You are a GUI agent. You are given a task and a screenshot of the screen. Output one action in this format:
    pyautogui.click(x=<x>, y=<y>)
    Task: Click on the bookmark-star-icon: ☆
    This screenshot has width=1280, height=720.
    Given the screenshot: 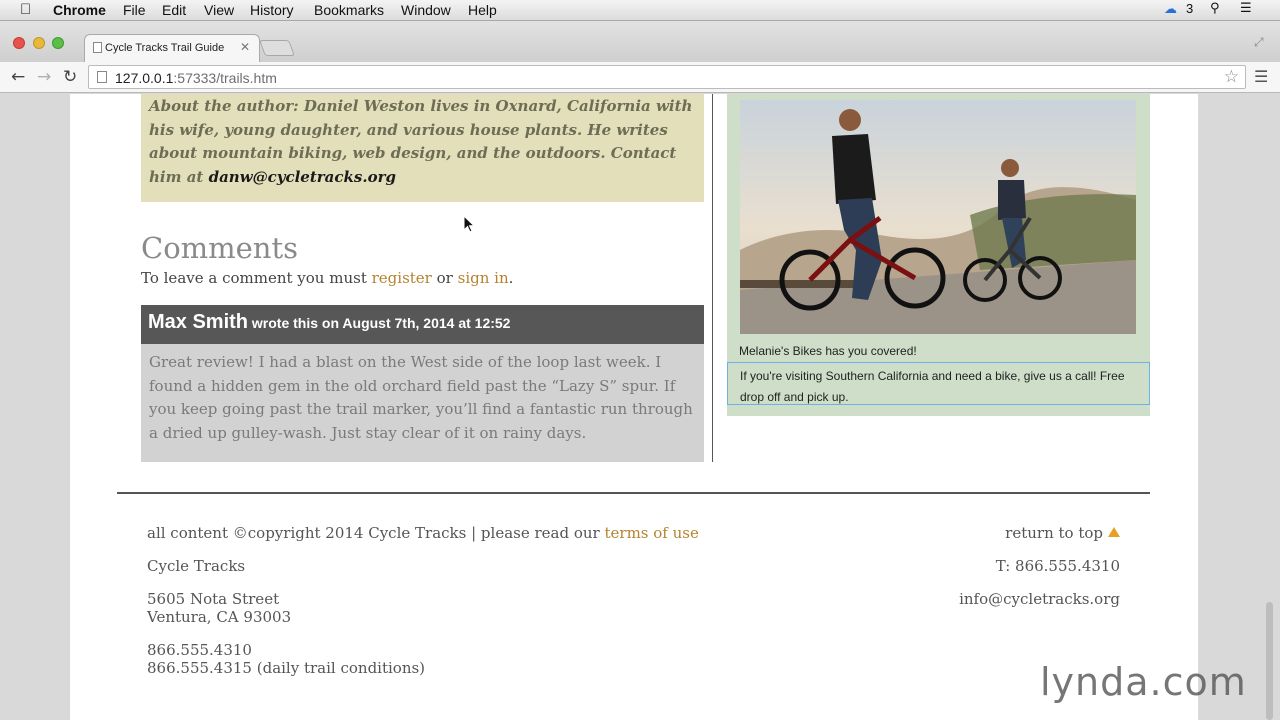 What is the action you would take?
    pyautogui.click(x=1231, y=77)
    